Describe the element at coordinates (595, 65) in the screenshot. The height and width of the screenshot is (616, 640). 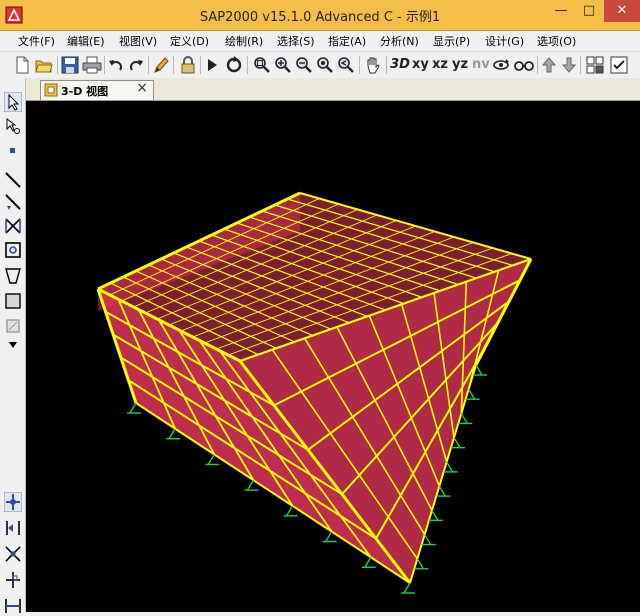
I see `grid-icon` at that location.